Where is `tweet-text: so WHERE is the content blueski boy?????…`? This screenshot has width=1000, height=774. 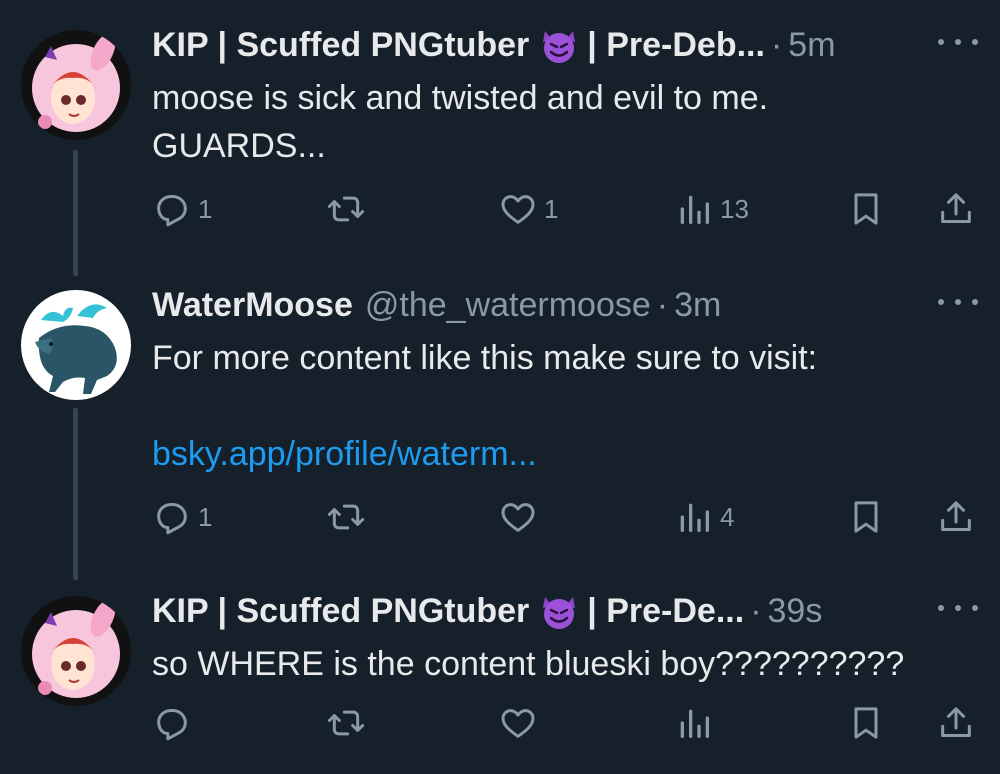 tweet-text: so WHERE is the content blueski boy?????… is located at coordinates (528, 664).